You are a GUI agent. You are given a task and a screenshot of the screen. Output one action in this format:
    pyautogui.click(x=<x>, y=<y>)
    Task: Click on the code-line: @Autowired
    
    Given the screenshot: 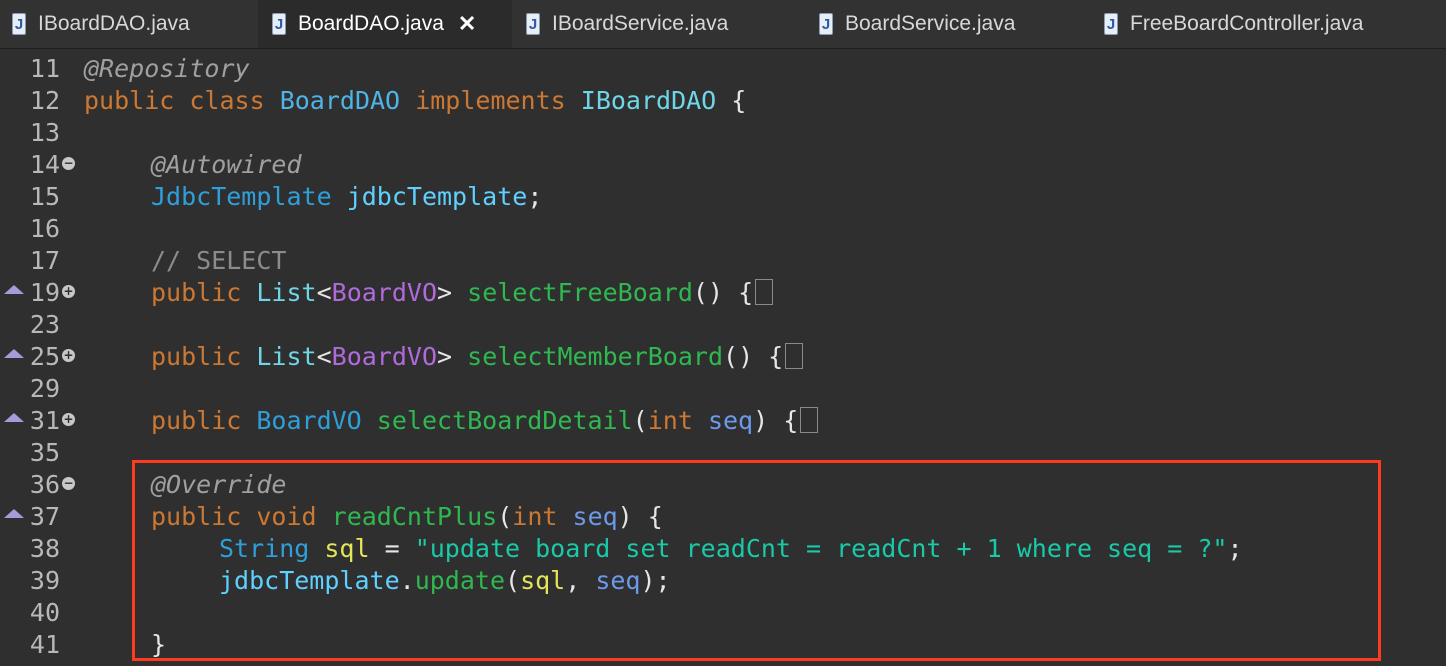 What is the action you would take?
    pyautogui.click(x=226, y=165)
    